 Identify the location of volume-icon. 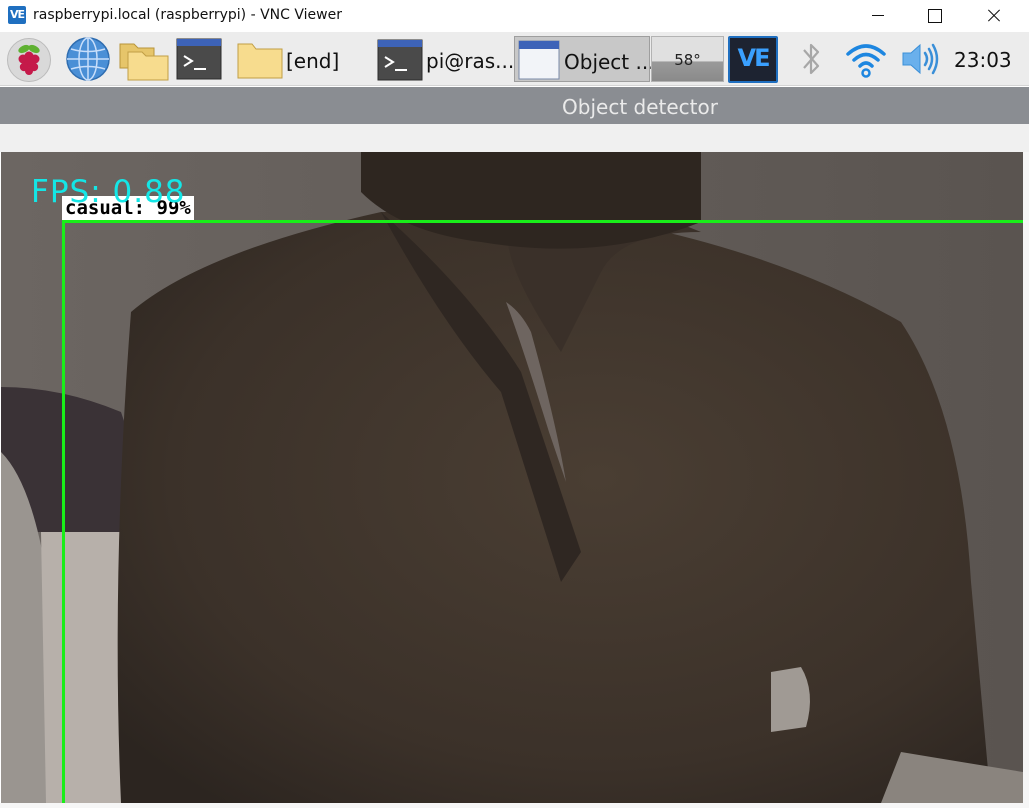
(921, 59).